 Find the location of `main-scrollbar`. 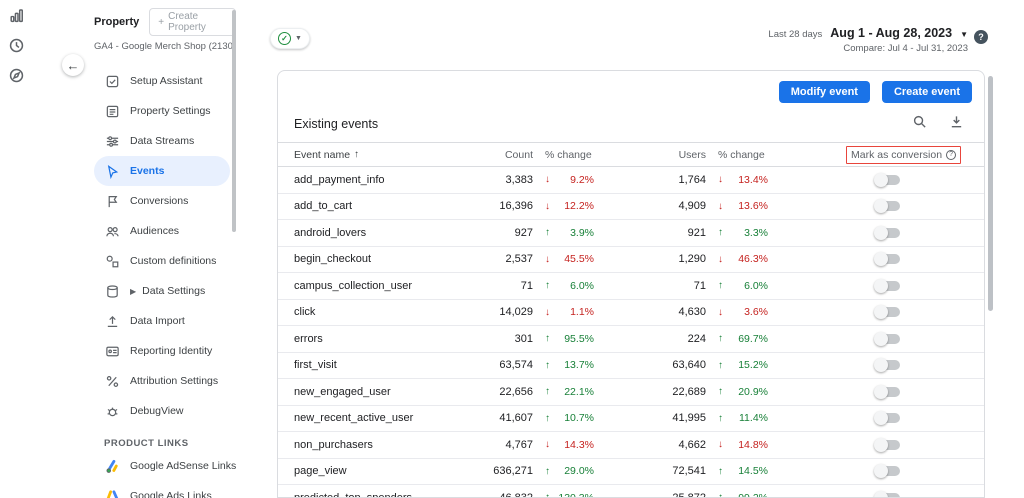

main-scrollbar is located at coordinates (990, 193).